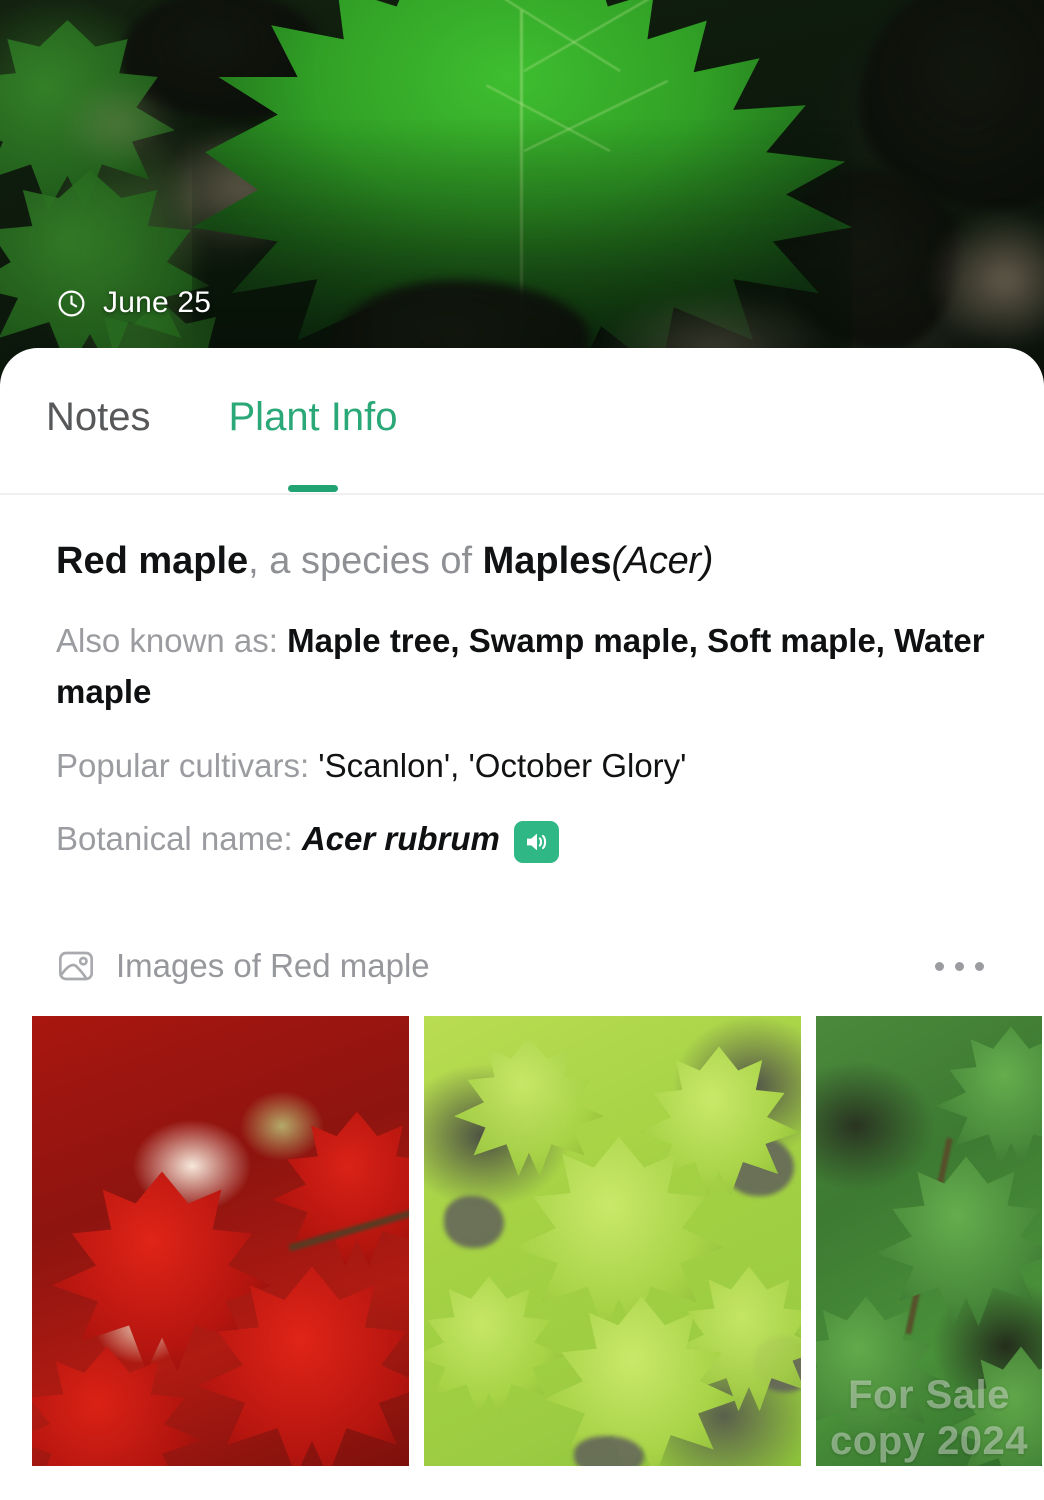 This screenshot has height=1500, width=1044. I want to click on hero-light-patch, so click(120, 125).